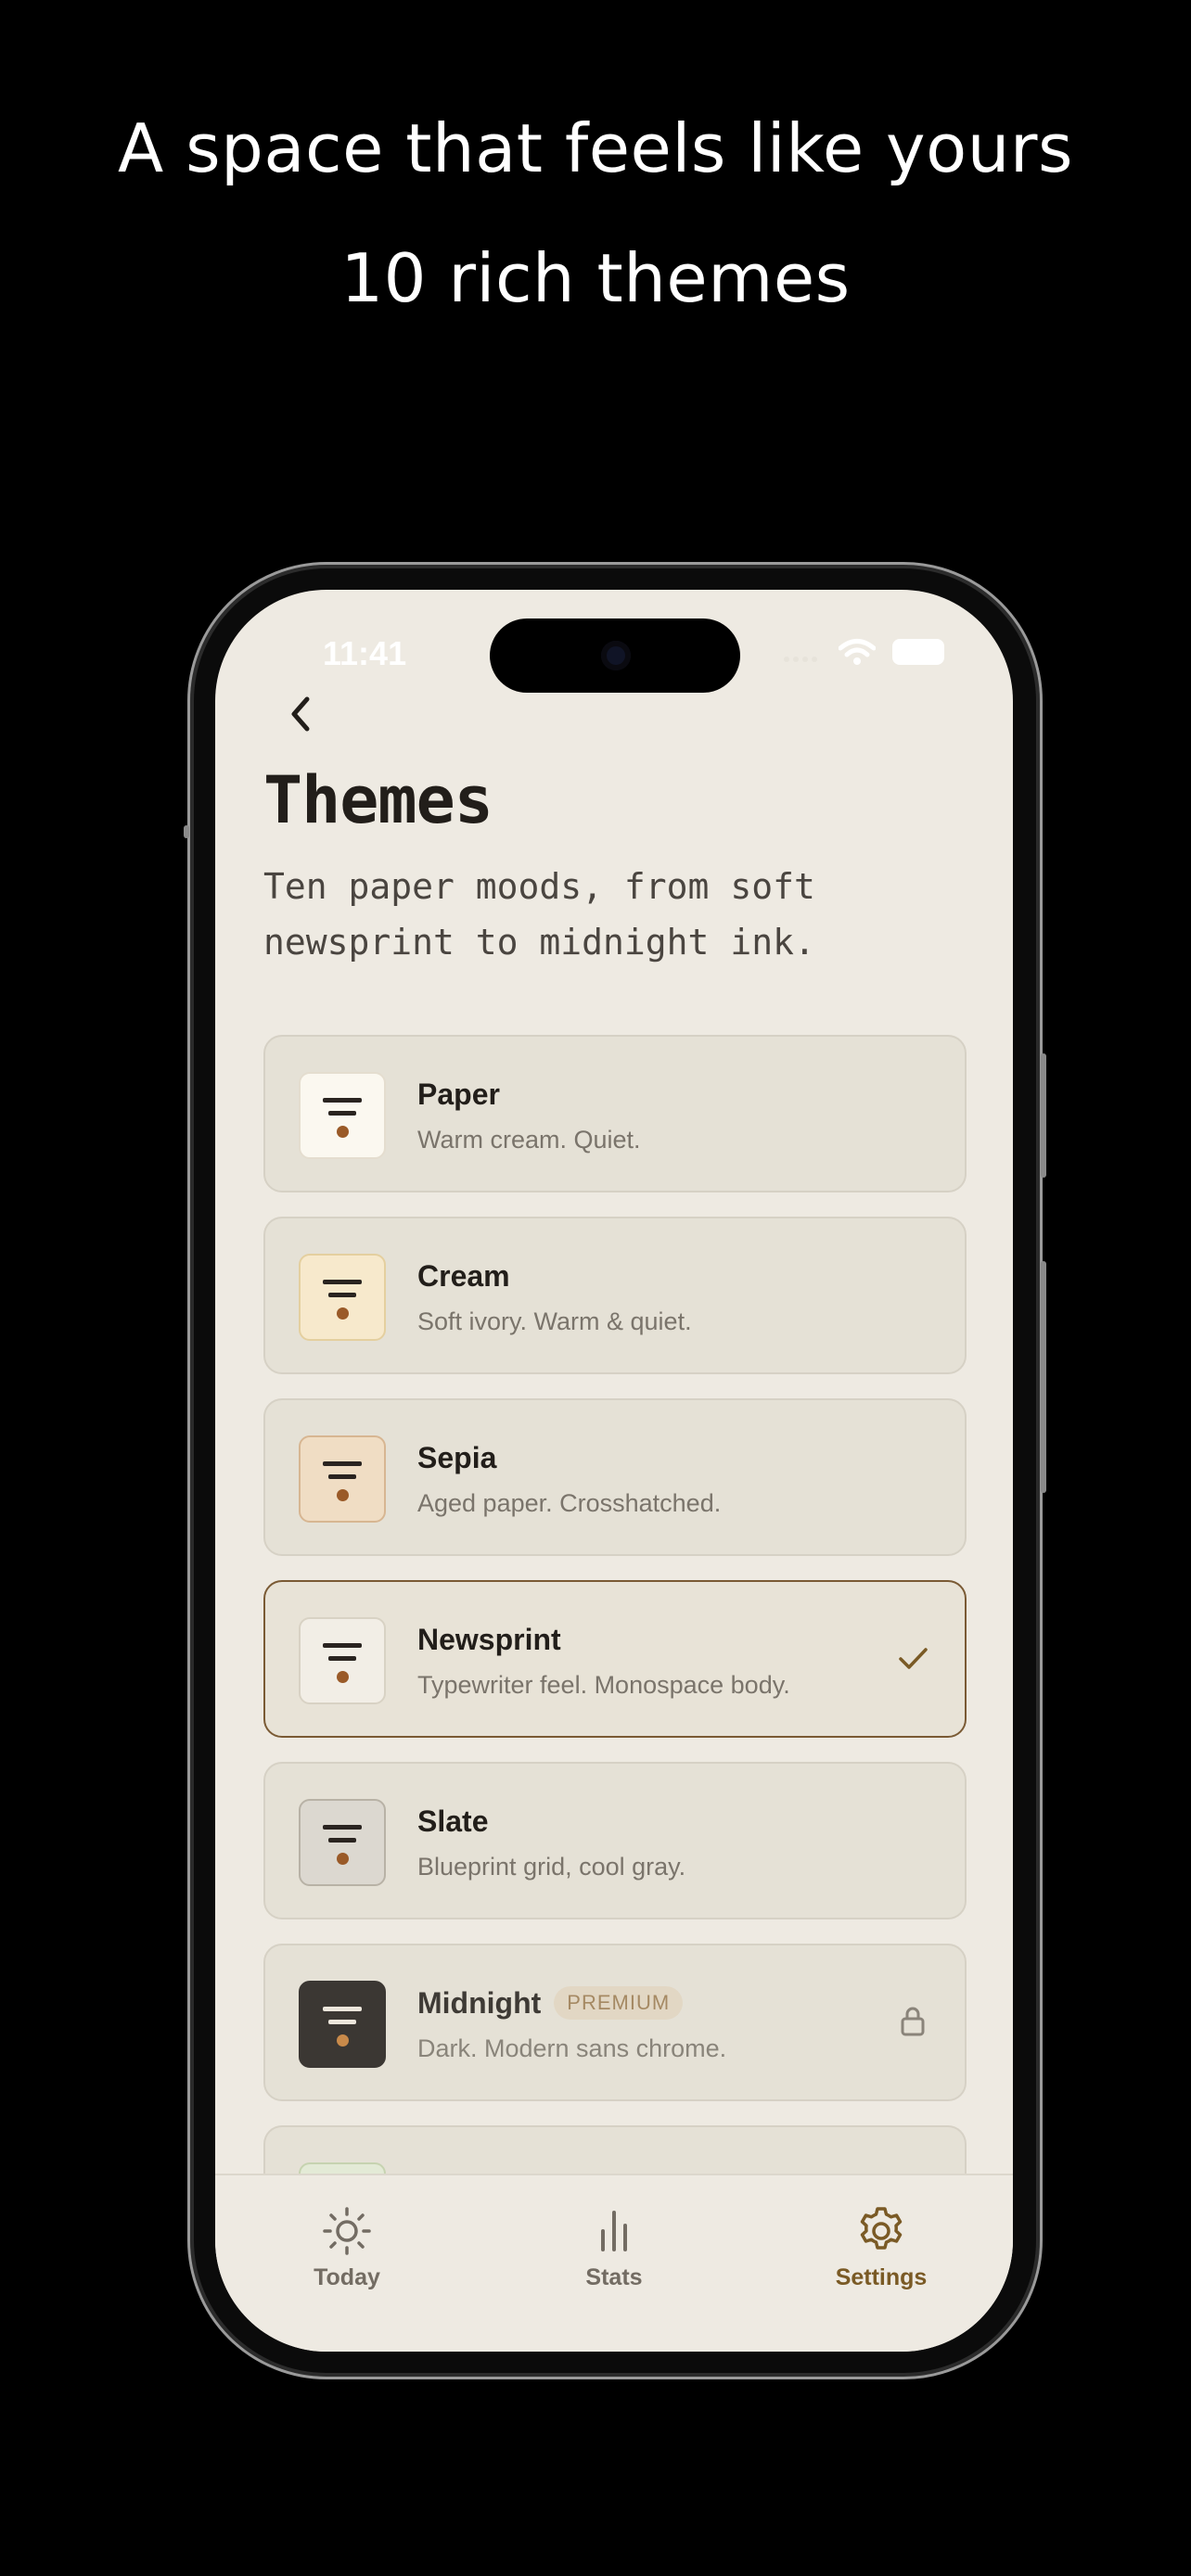  What do you see at coordinates (1043, 1377) in the screenshot?
I see `side-button` at bounding box center [1043, 1377].